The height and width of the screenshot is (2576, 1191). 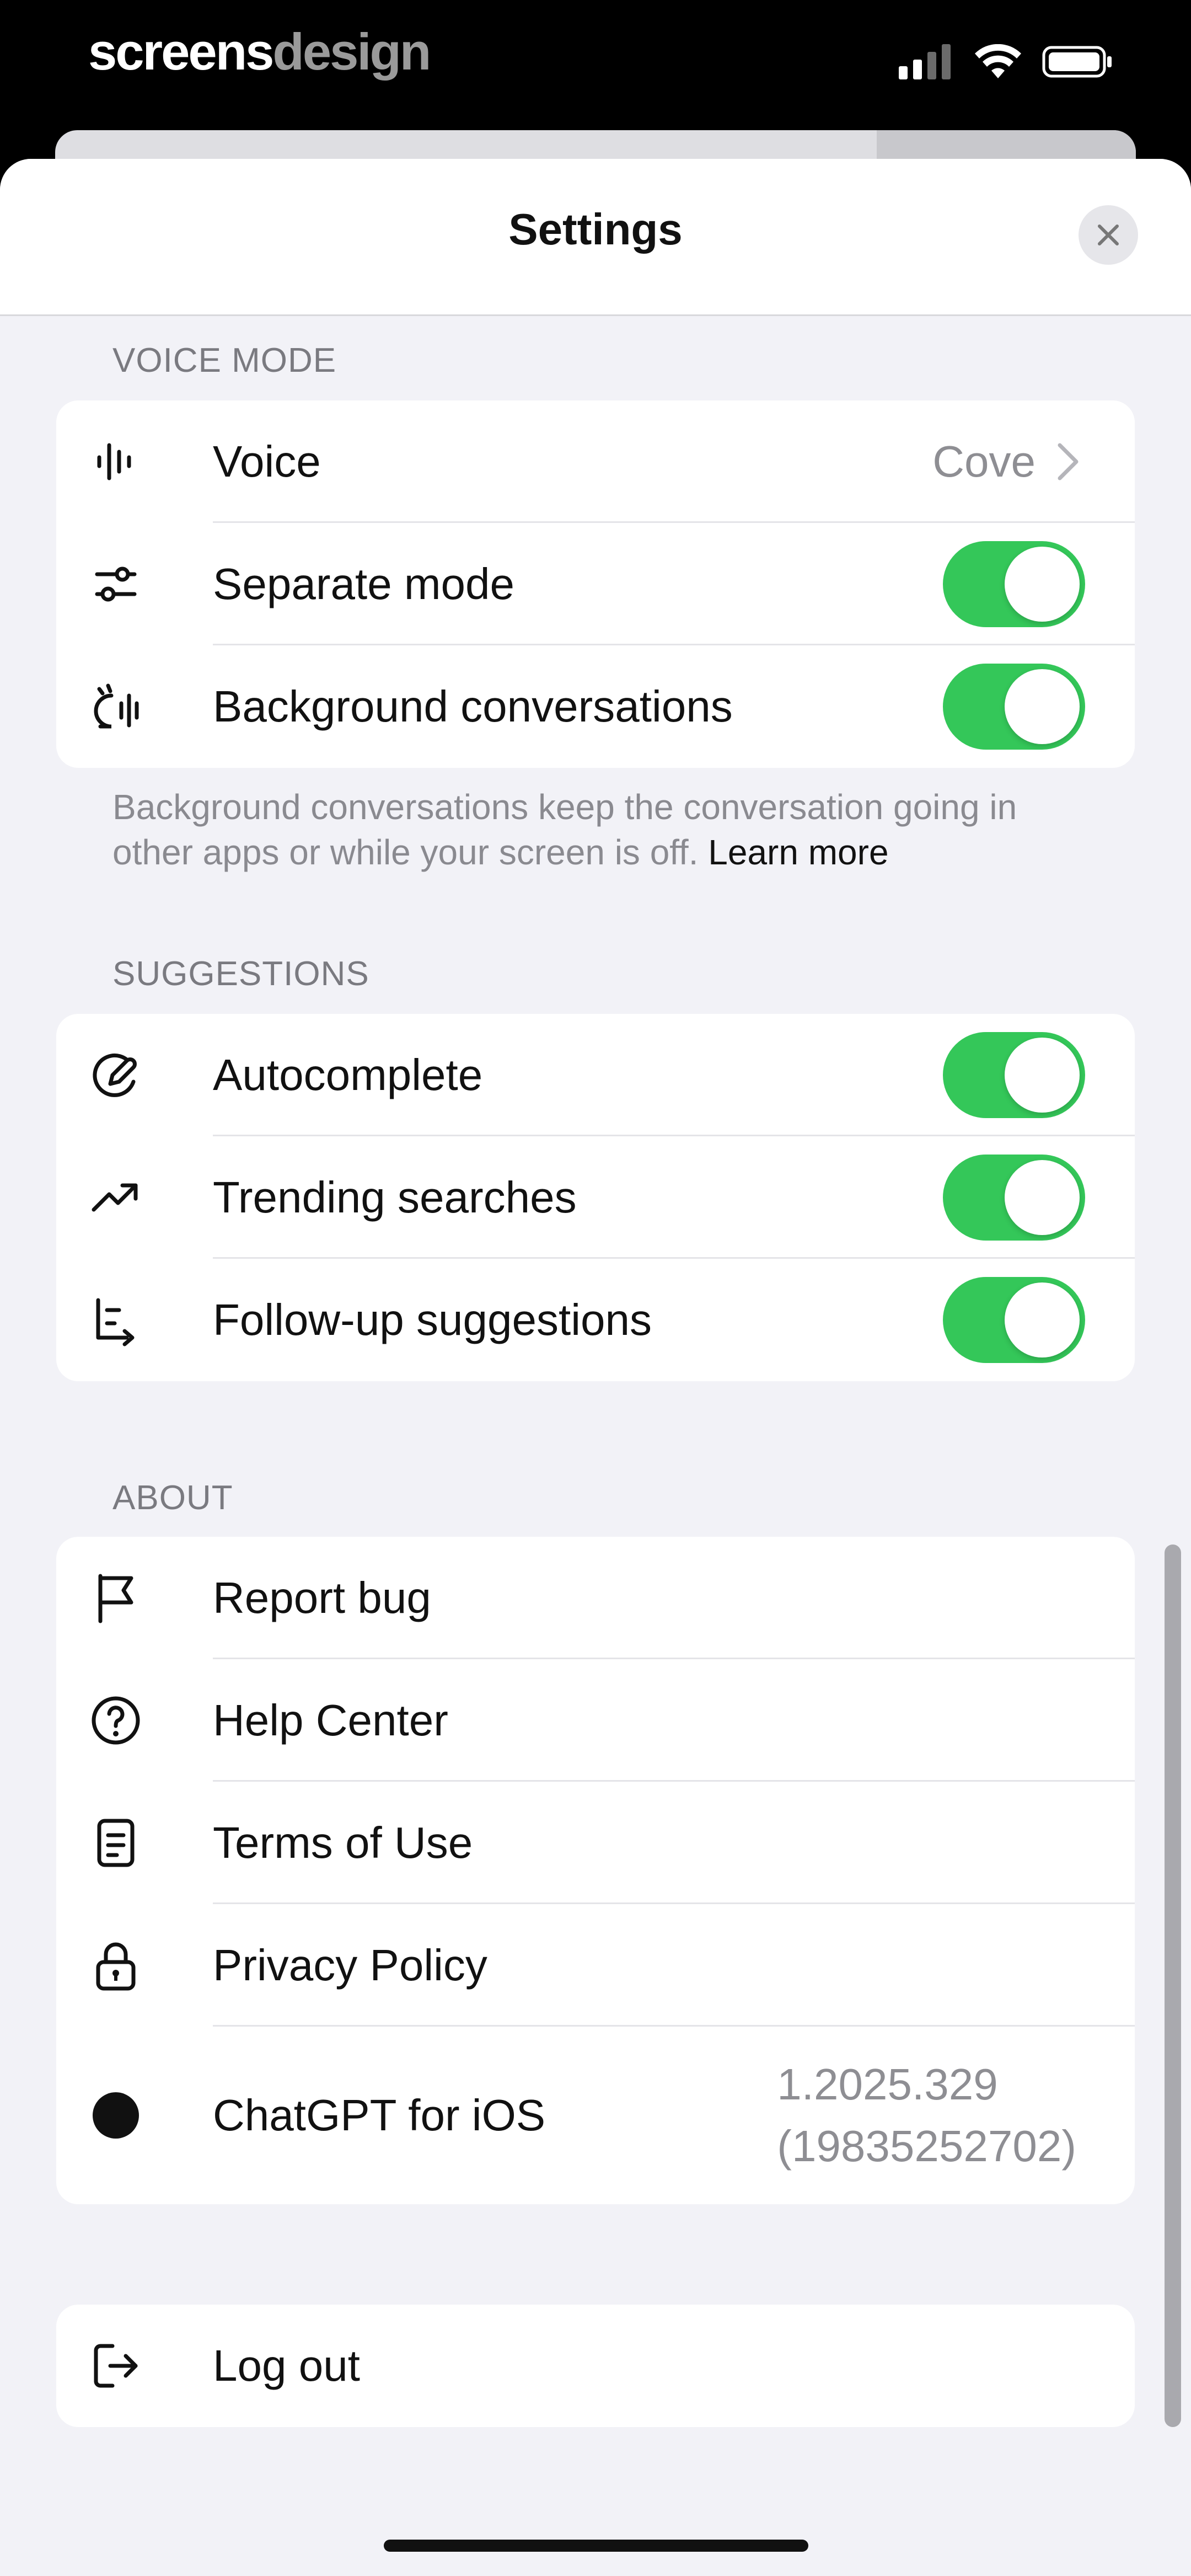 I want to click on background-voice-icon, so click(x=116, y=706).